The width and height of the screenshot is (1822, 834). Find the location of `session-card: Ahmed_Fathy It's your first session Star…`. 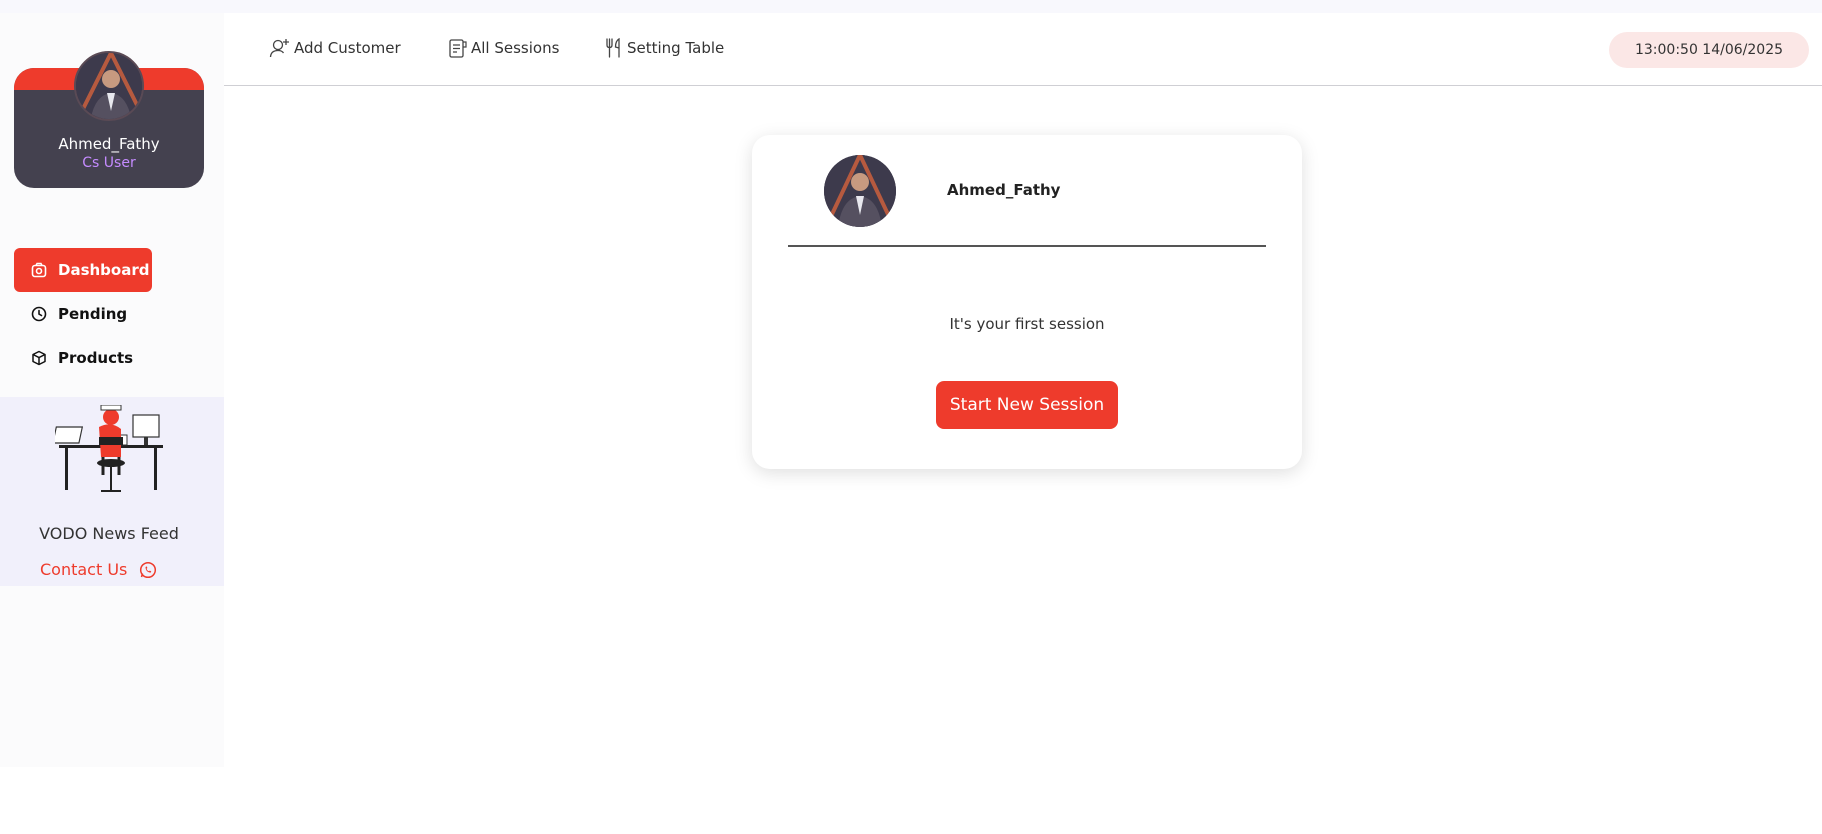

session-card: Ahmed_Fathy It's your first session Star… is located at coordinates (1027, 302).